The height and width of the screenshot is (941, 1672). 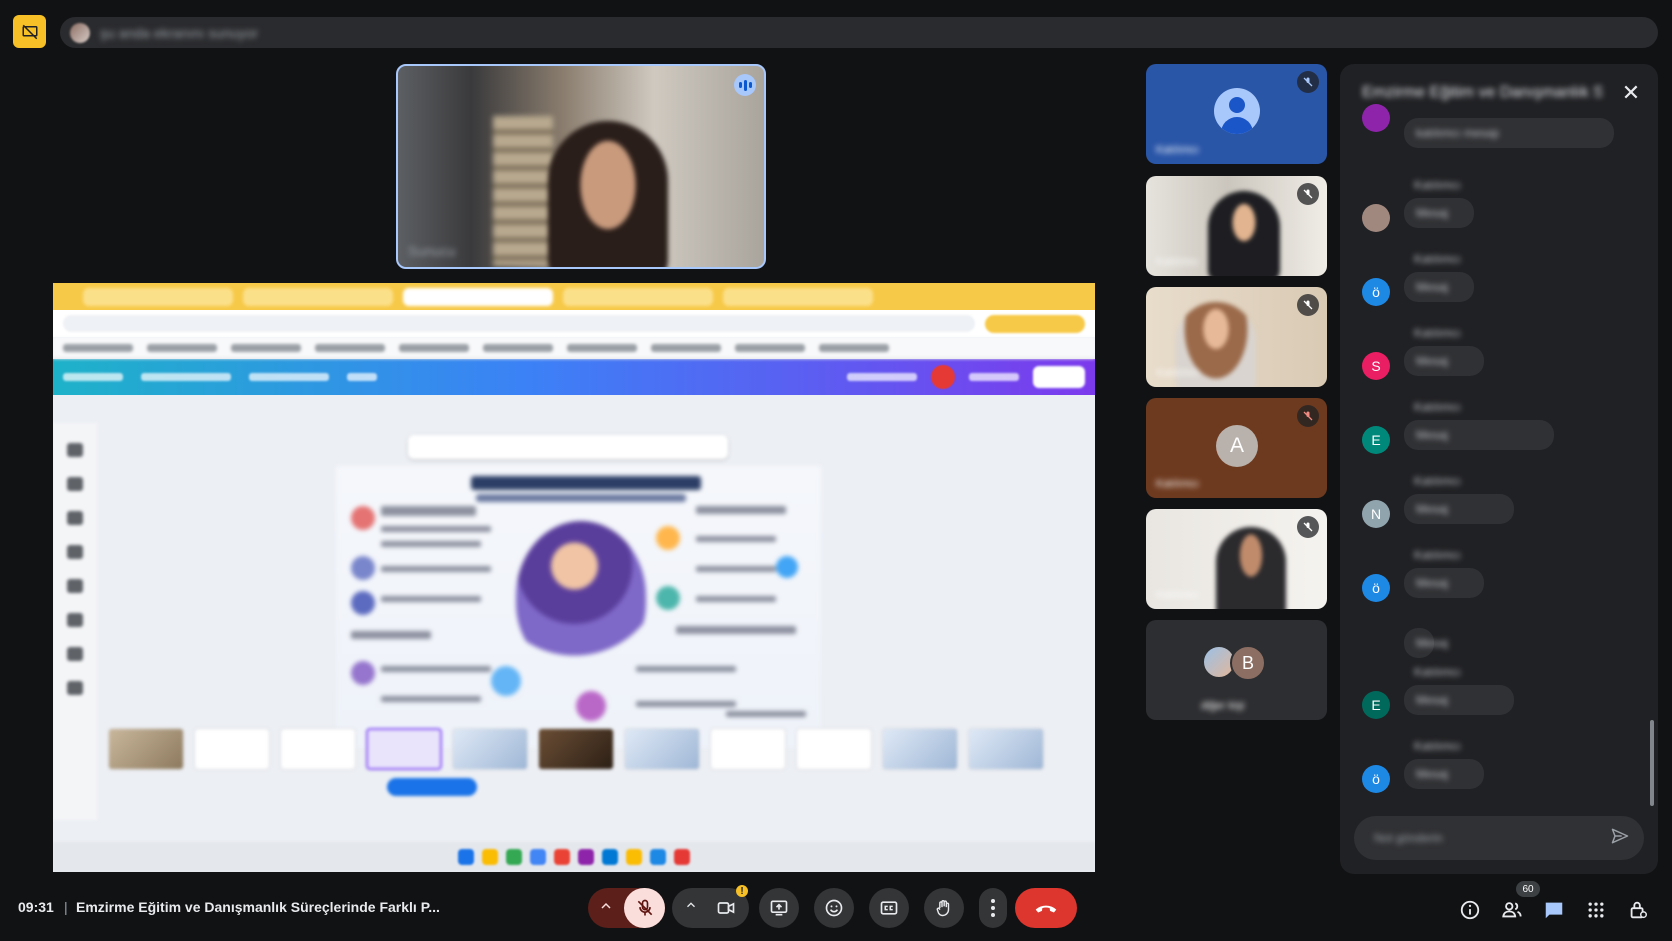 I want to click on emoji-icon, so click(x=834, y=908).